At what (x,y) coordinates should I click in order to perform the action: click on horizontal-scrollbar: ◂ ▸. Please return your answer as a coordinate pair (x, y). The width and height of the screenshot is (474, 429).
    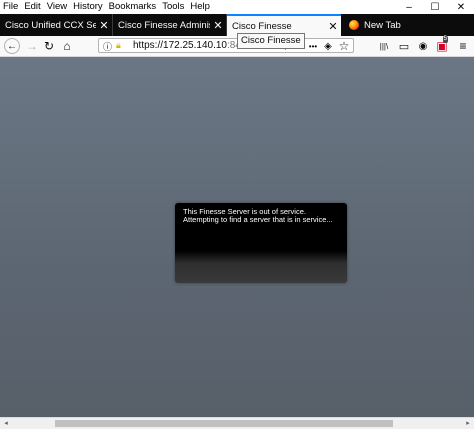
    Looking at the image, I should click on (237, 423).